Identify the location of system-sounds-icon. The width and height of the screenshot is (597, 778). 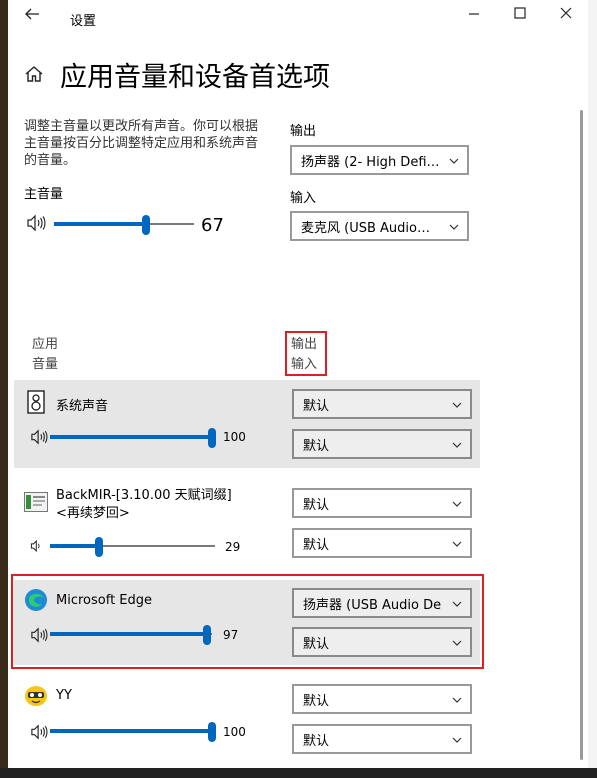
(36, 402).